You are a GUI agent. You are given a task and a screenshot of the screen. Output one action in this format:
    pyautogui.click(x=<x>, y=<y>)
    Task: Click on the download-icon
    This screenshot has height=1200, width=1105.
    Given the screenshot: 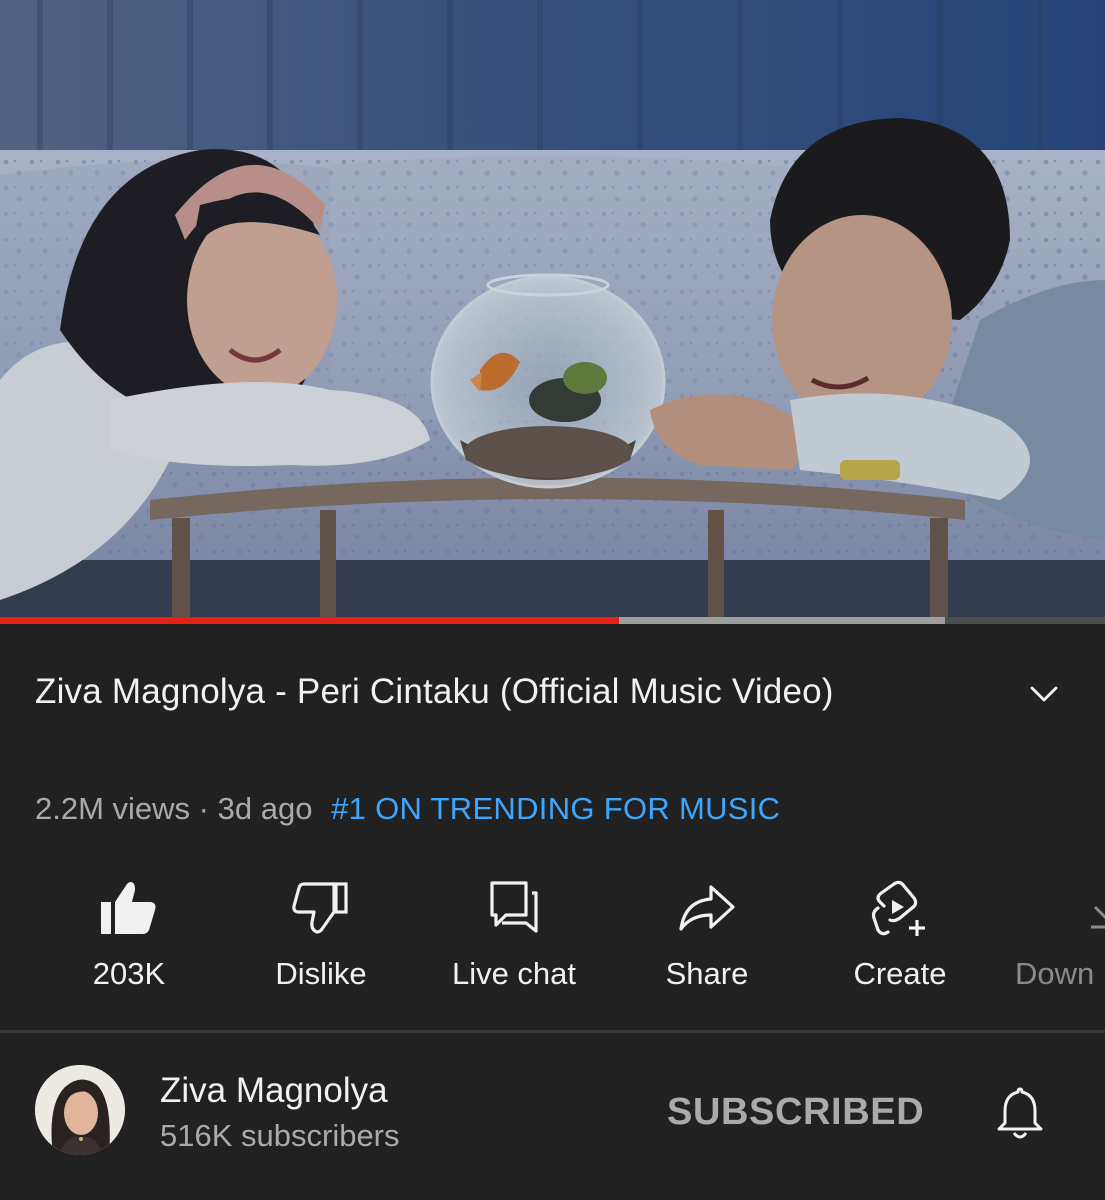 What is the action you would take?
    pyautogui.click(x=1090, y=908)
    